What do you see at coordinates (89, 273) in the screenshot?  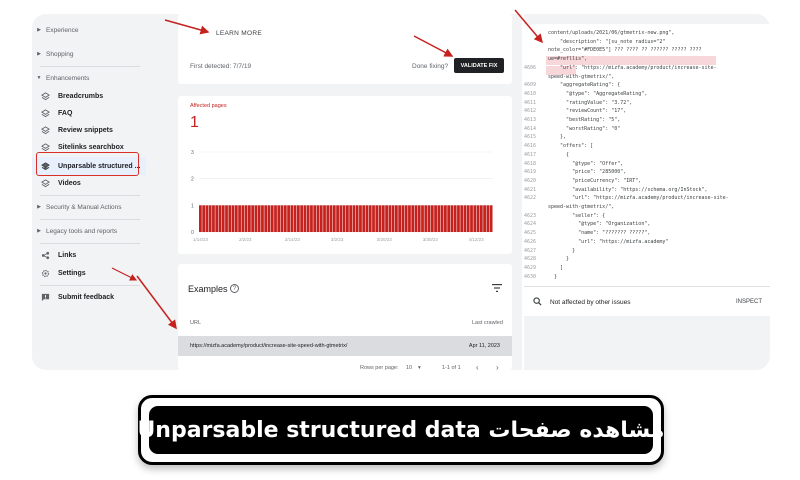 I see `sidebar-item-settings: Settings` at bounding box center [89, 273].